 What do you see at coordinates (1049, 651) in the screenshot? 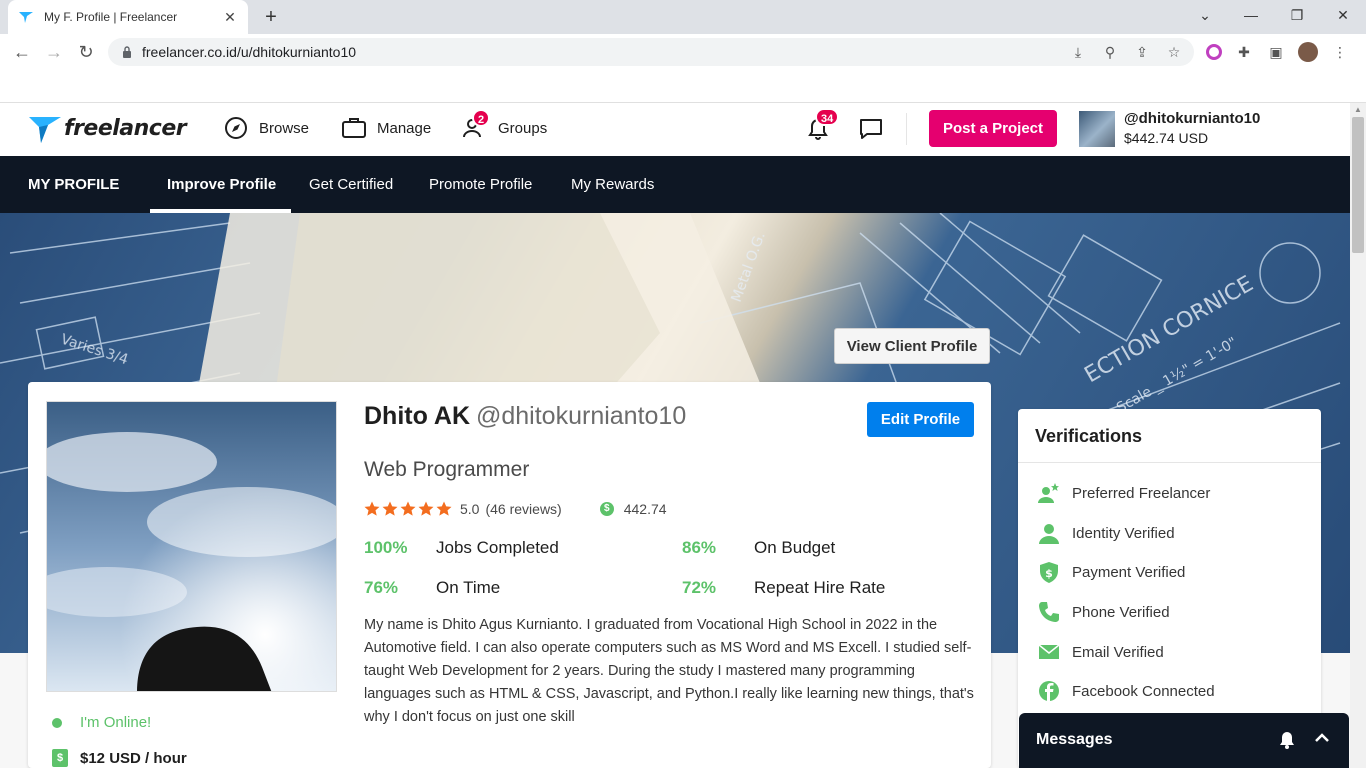
I see `email-icon` at bounding box center [1049, 651].